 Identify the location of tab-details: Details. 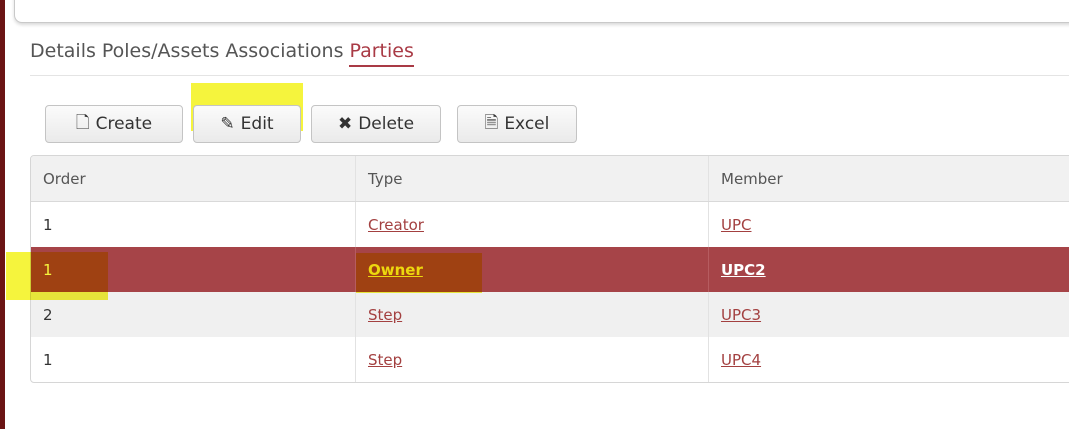
(63, 53).